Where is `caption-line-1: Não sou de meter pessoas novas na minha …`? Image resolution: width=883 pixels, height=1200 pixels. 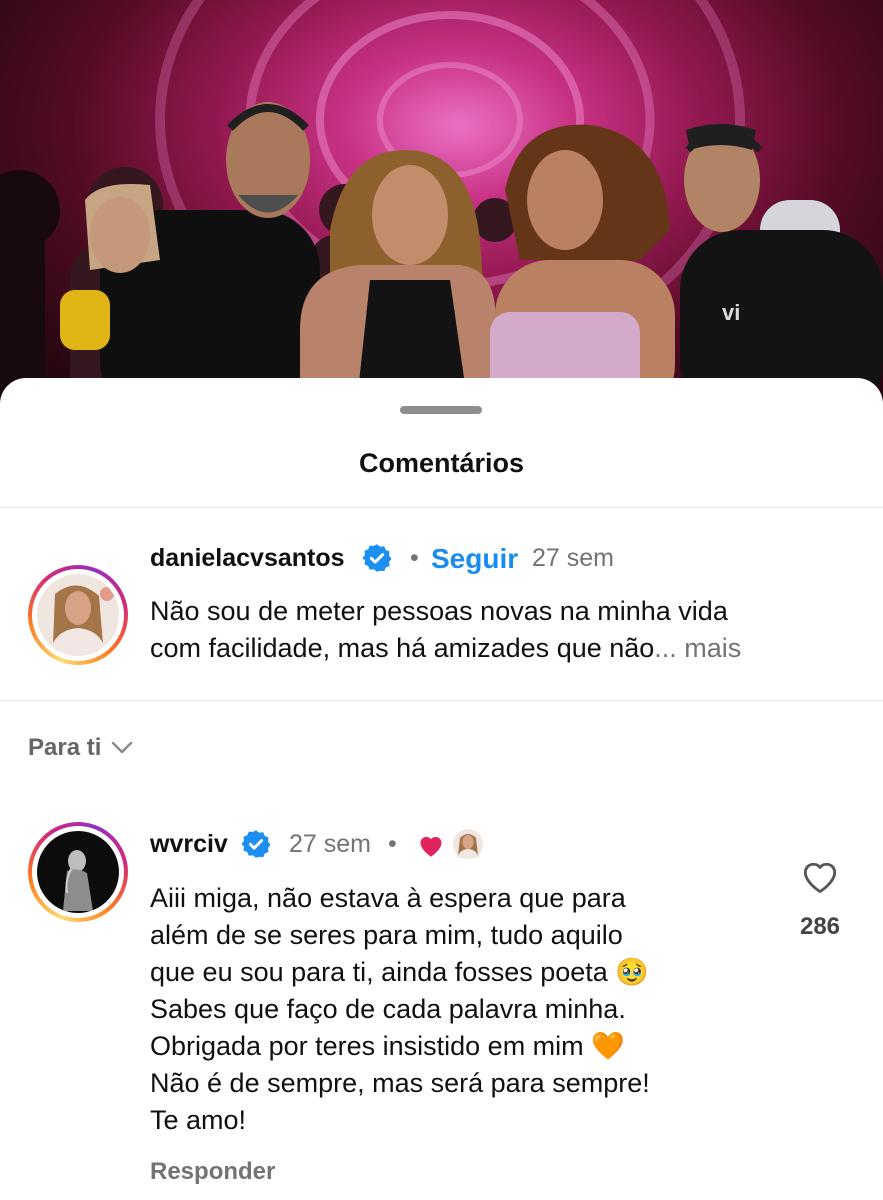
caption-line-1: Não sou de meter pessoas novas na minha … is located at coordinates (439, 611).